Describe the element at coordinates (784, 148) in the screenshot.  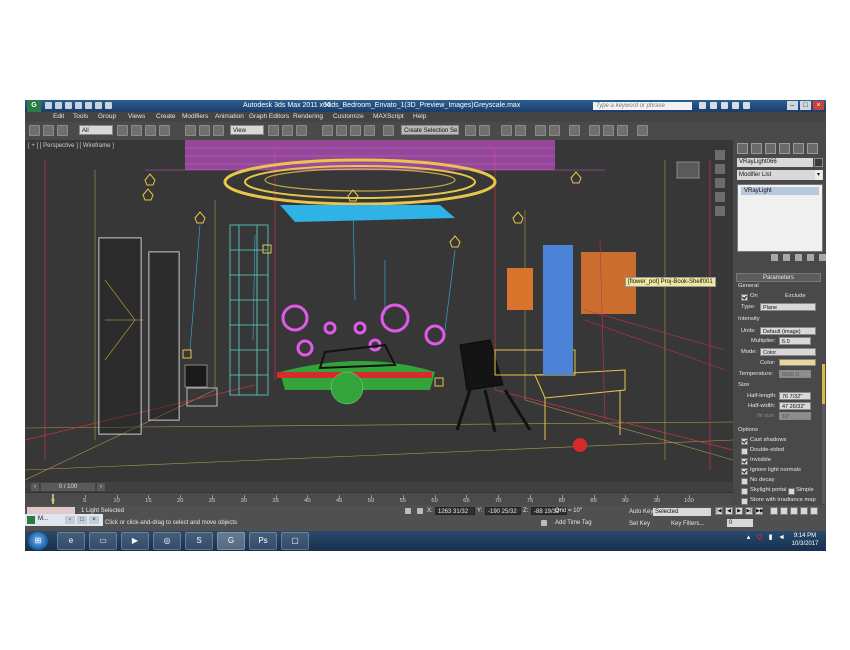
I see `motion-tab-icon` at that location.